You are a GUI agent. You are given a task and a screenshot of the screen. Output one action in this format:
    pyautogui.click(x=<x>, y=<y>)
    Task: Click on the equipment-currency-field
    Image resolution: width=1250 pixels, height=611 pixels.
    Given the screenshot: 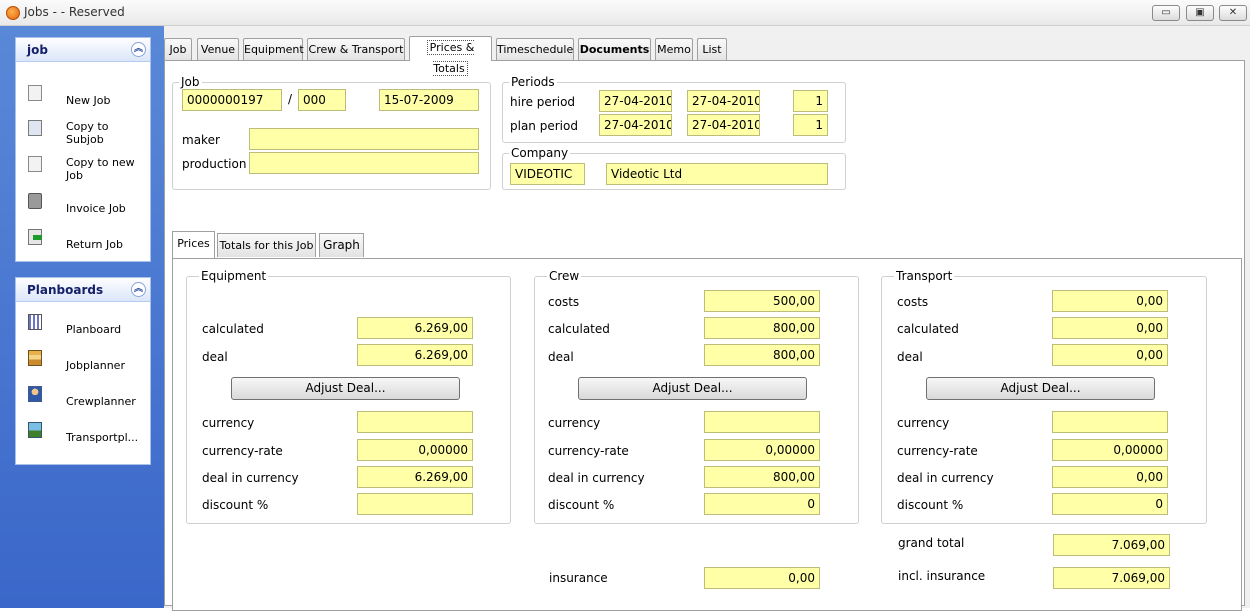 What is the action you would take?
    pyautogui.click(x=415, y=422)
    